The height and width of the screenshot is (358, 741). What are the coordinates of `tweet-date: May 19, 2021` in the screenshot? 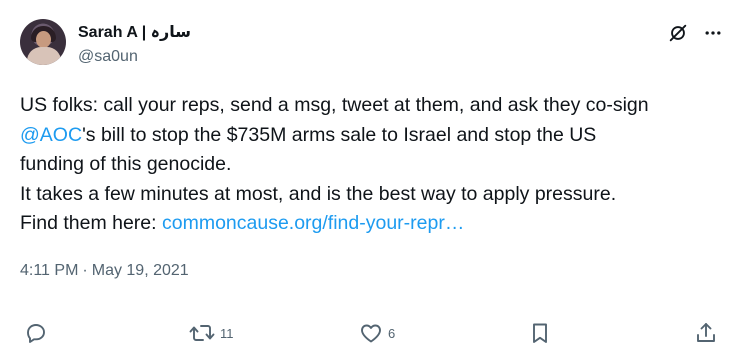 It's located at (140, 270).